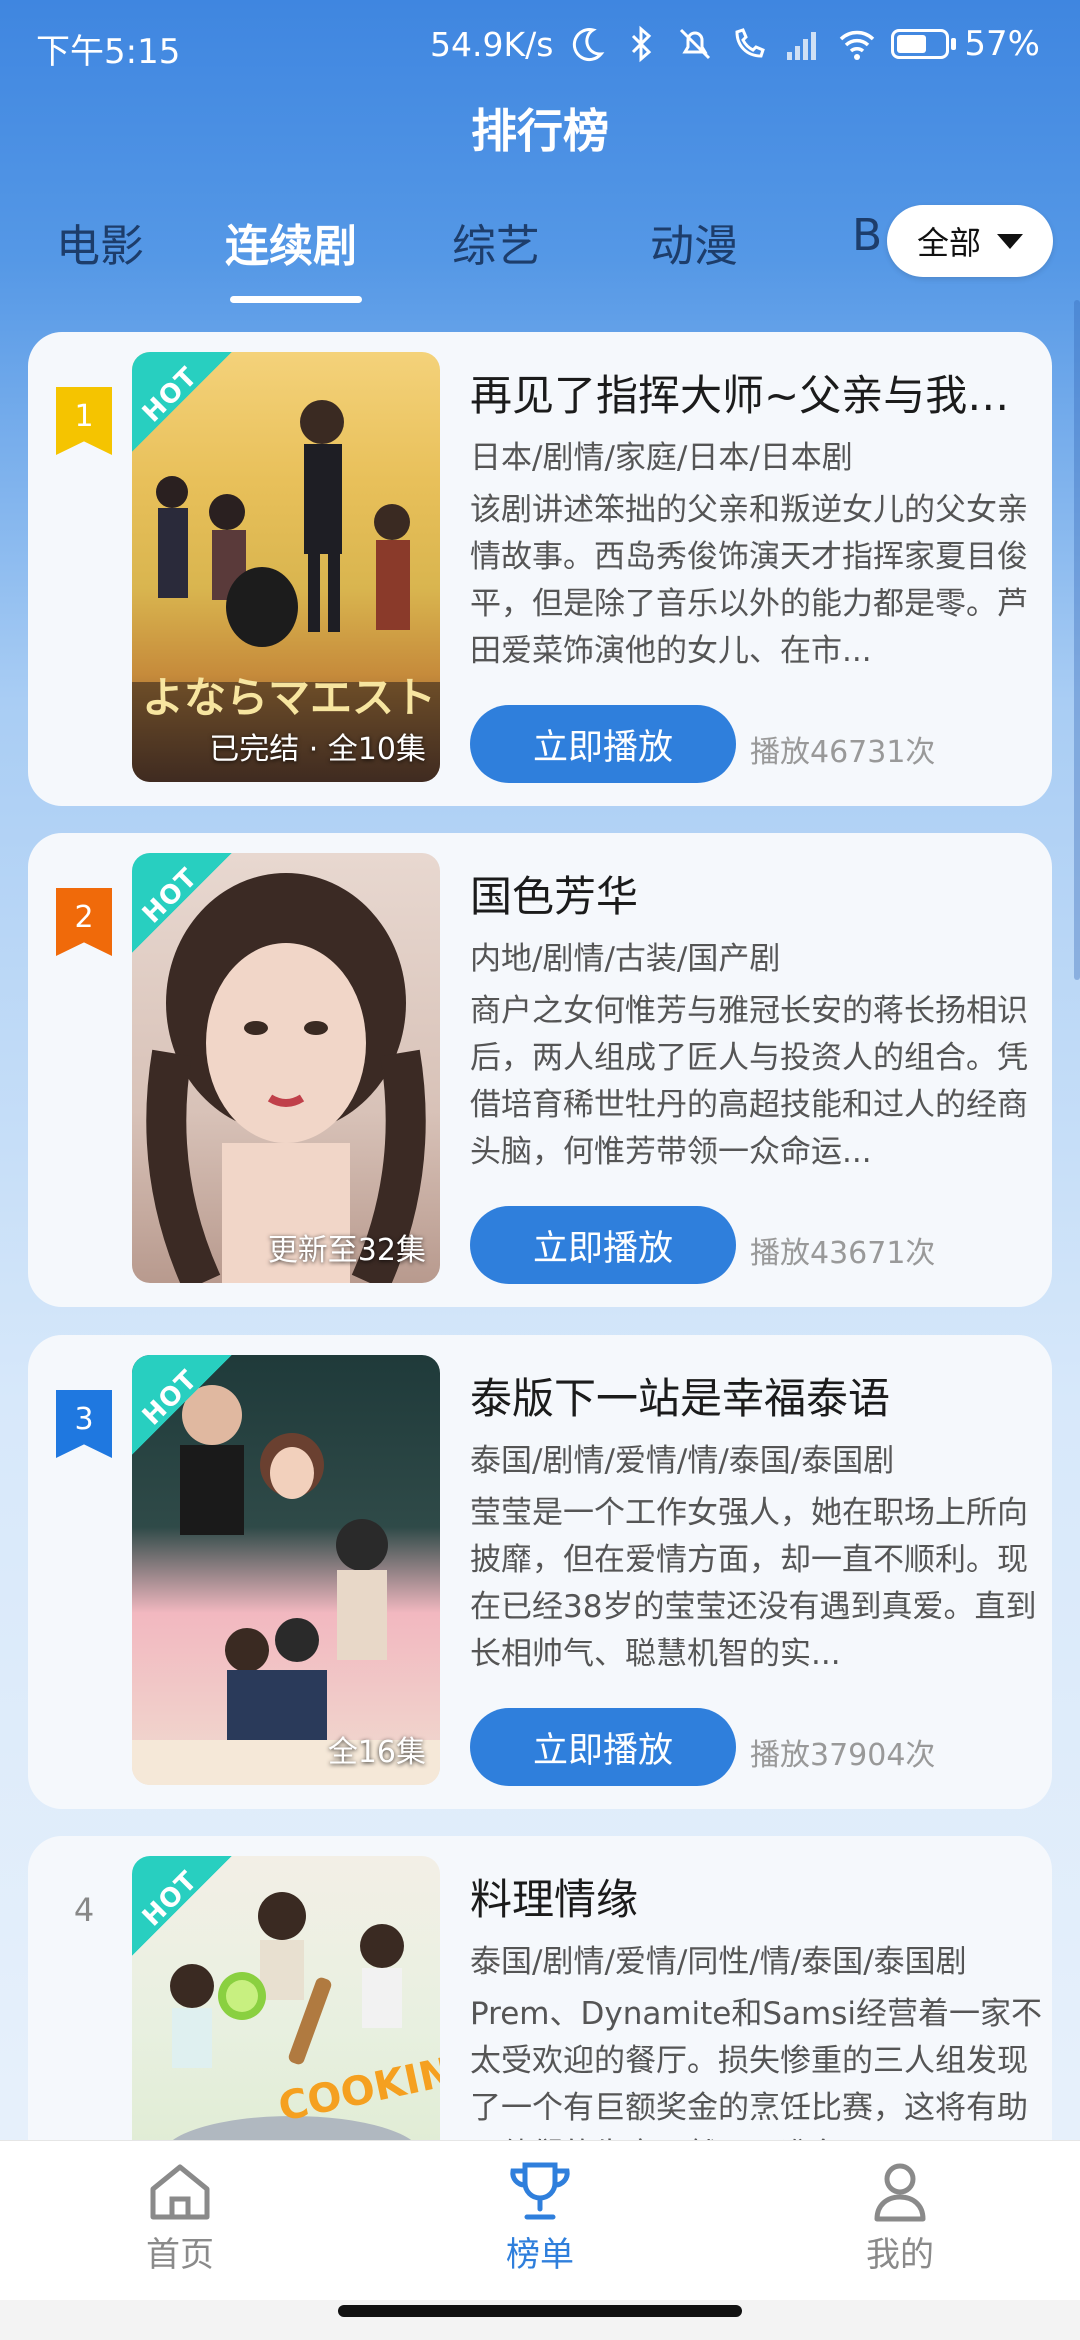  What do you see at coordinates (843, 1755) in the screenshot?
I see `play-count: 播放37904次` at bounding box center [843, 1755].